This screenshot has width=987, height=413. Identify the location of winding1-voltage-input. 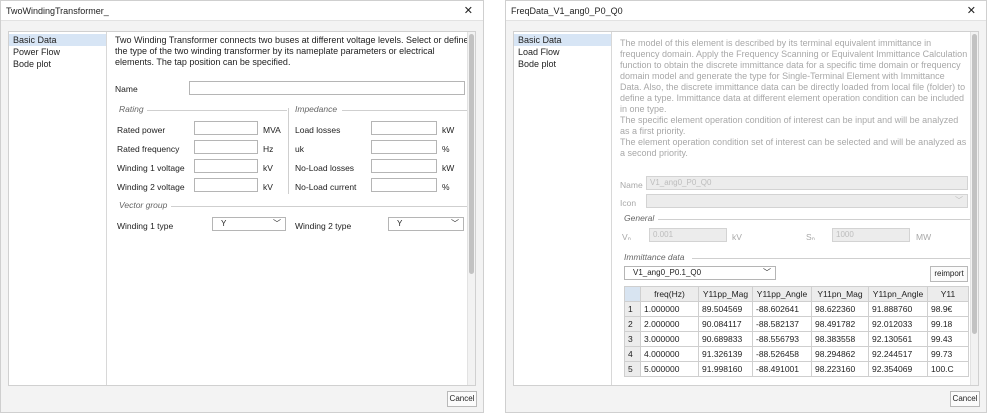
(226, 166).